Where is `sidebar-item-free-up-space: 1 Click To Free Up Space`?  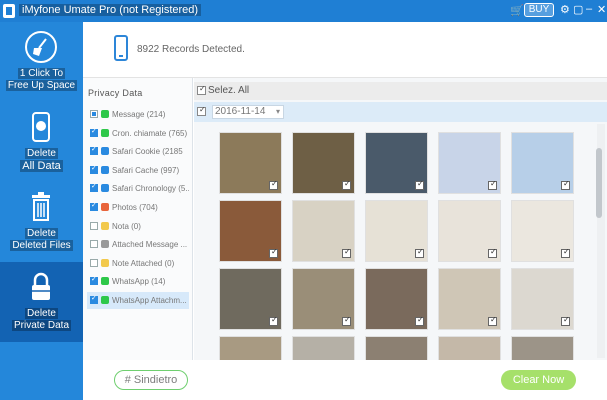 sidebar-item-free-up-space: 1 Click To Free Up Space is located at coordinates (41, 62).